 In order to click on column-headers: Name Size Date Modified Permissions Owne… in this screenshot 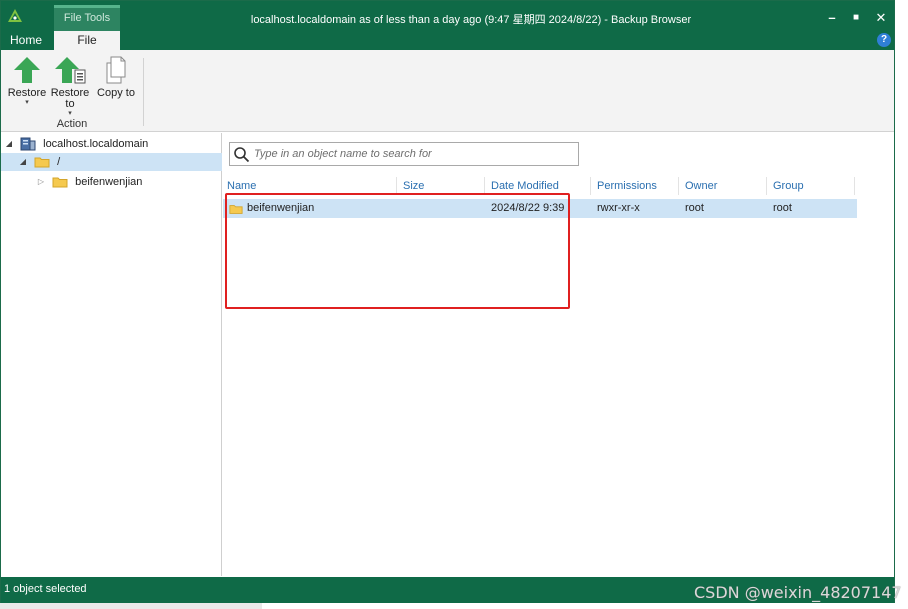, I will do `click(543, 186)`.